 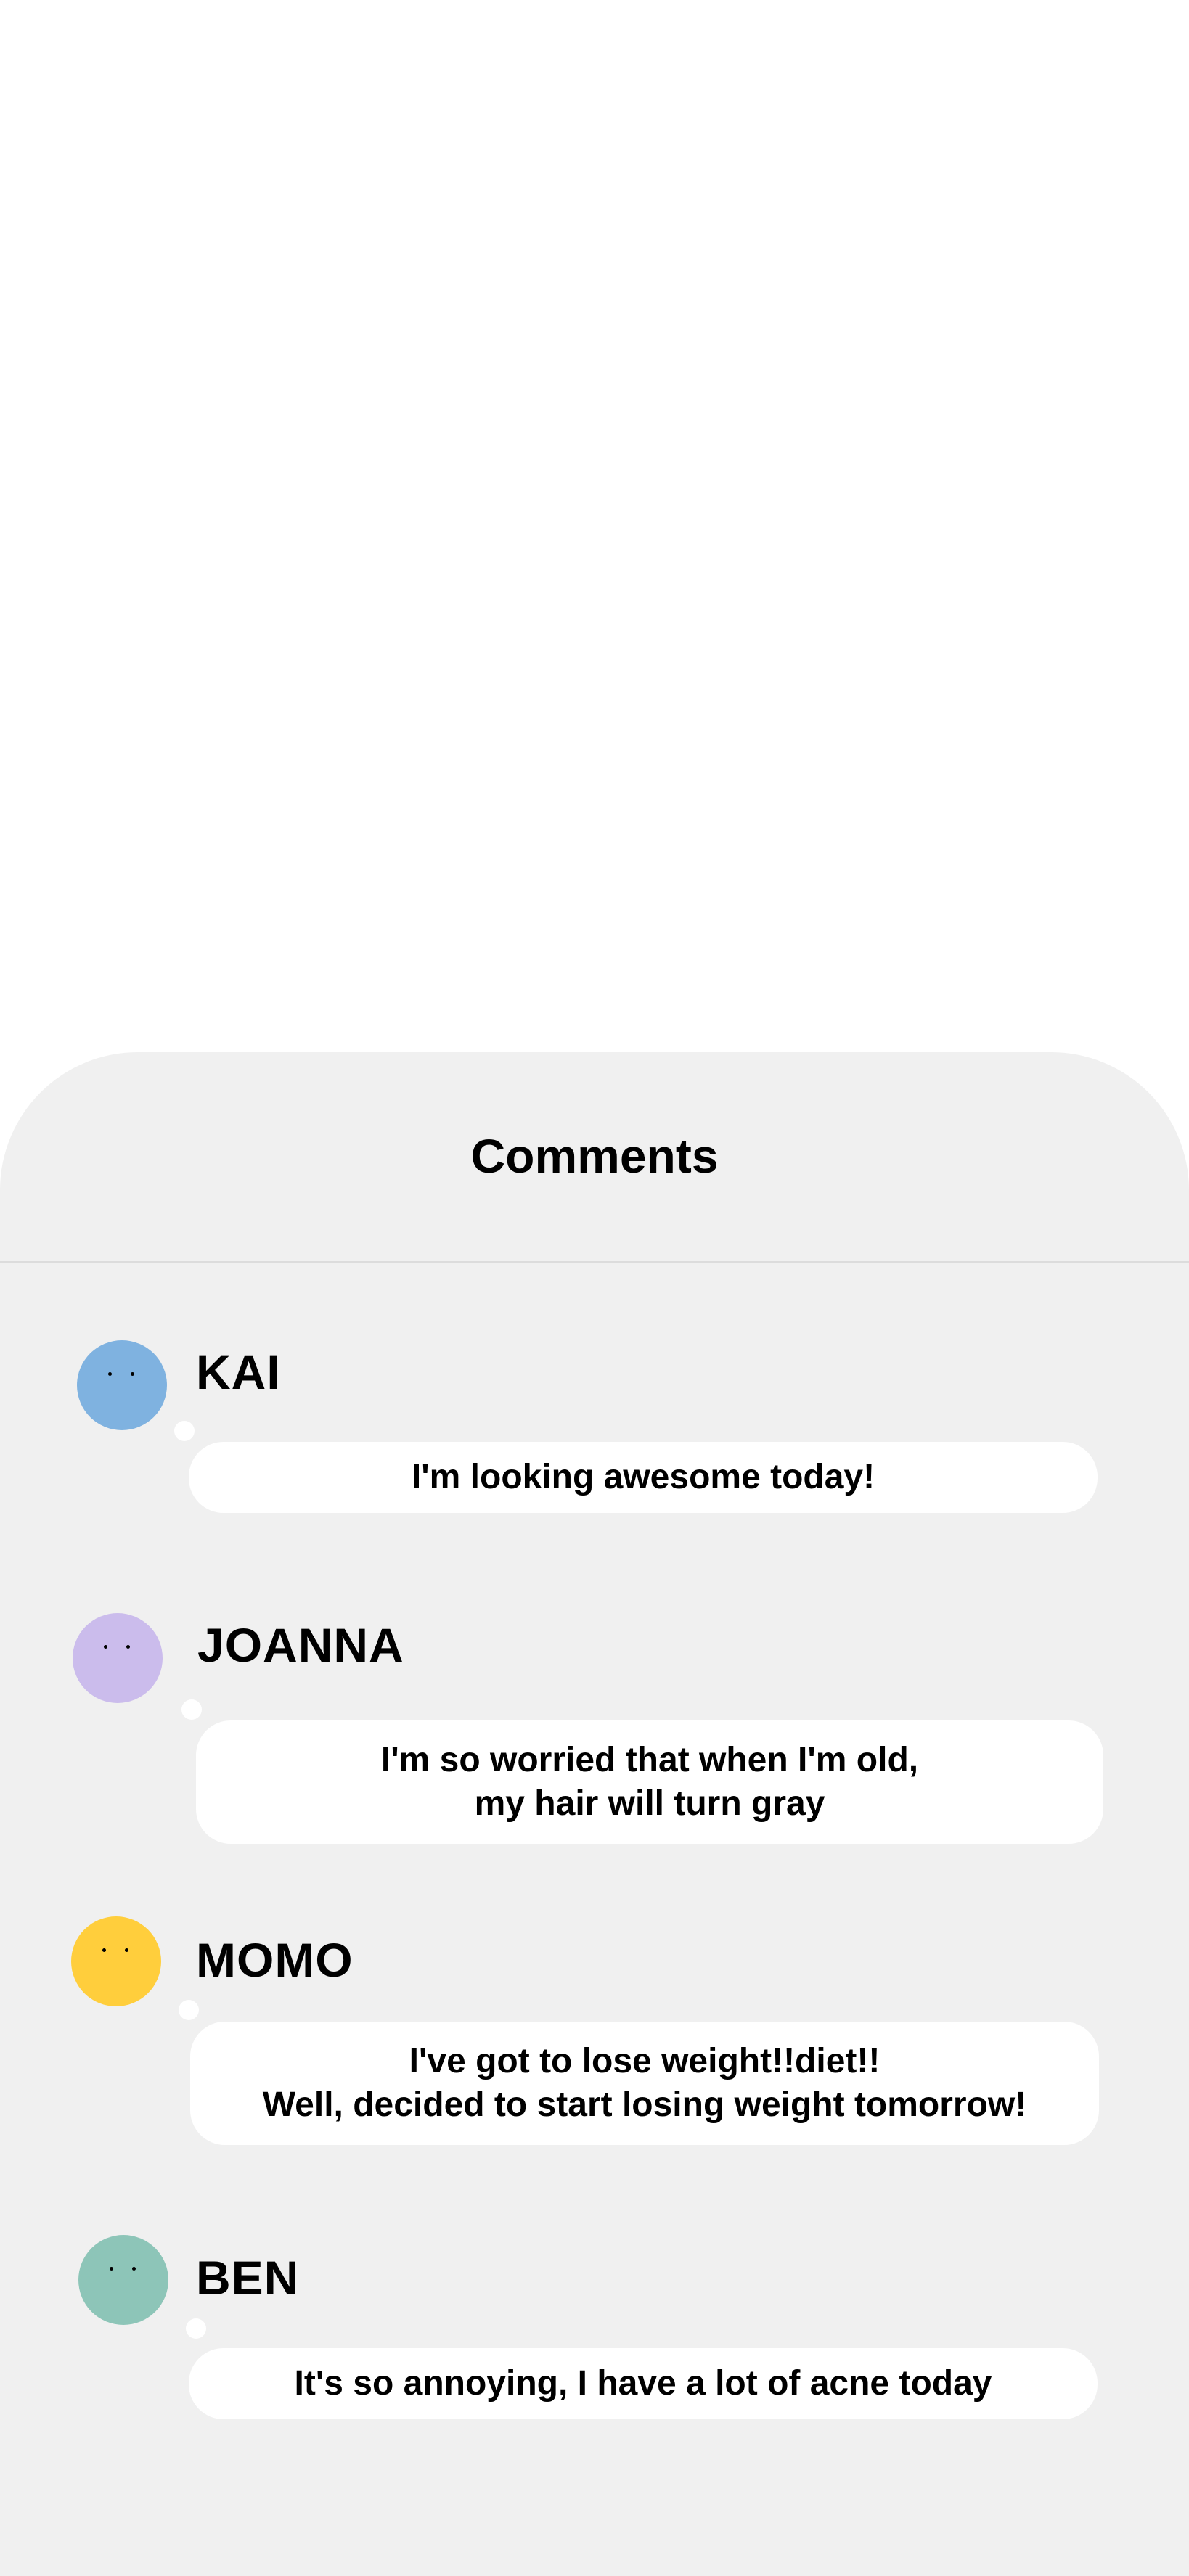 What do you see at coordinates (275, 1960) in the screenshot?
I see `commenter-name: MOMO` at bounding box center [275, 1960].